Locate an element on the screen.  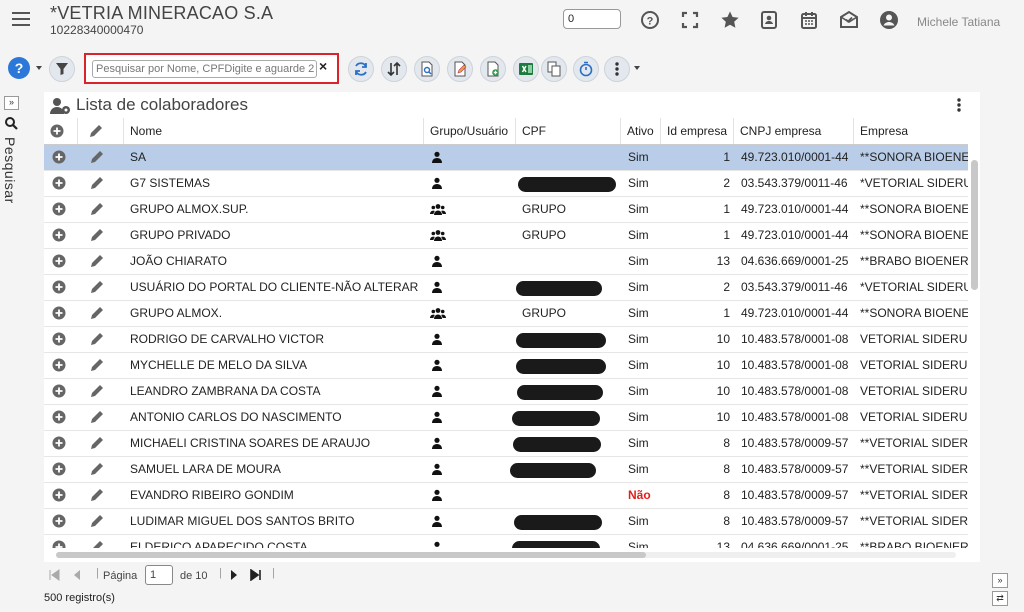
swap-icon: ⇄ is located at coordinates (1000, 598).